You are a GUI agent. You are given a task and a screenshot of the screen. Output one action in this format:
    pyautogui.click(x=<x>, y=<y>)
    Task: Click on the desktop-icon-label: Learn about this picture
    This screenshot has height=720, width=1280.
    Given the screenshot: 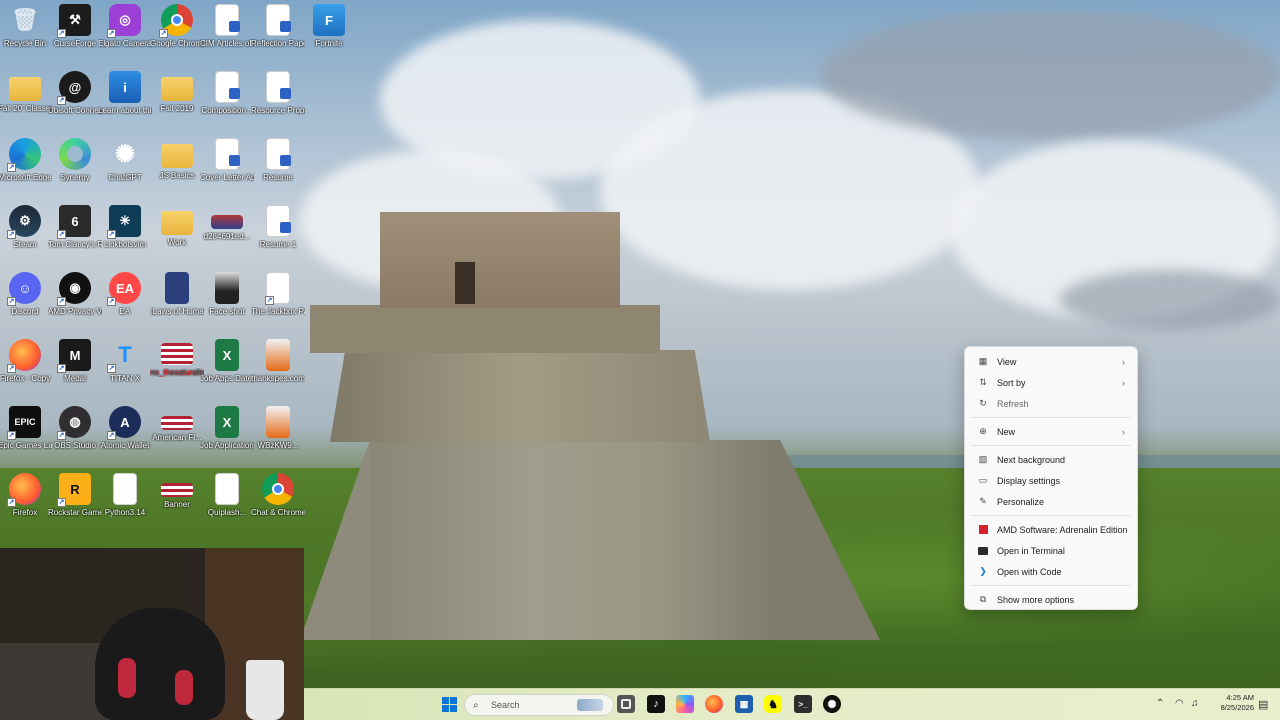 What is the action you would take?
    pyautogui.click(x=125, y=110)
    